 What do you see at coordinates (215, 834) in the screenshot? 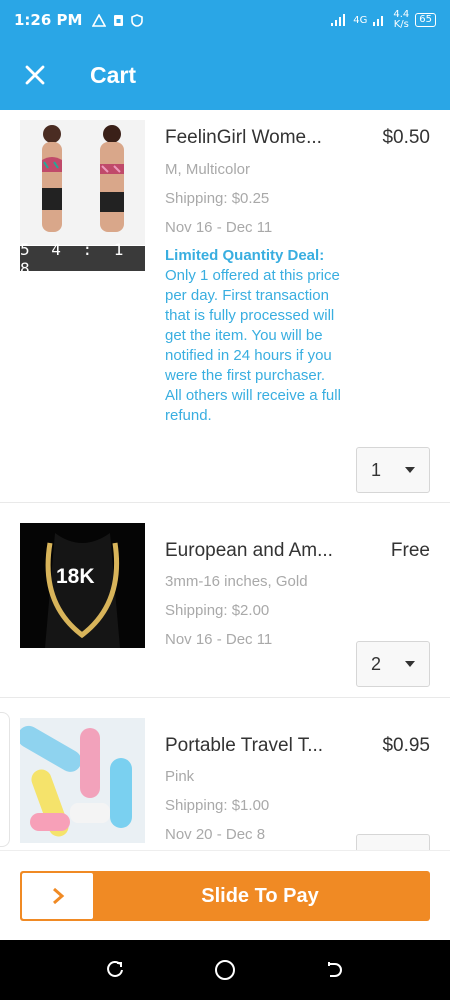
I see `delivery-date: Nov 20 - Dec 8` at bounding box center [215, 834].